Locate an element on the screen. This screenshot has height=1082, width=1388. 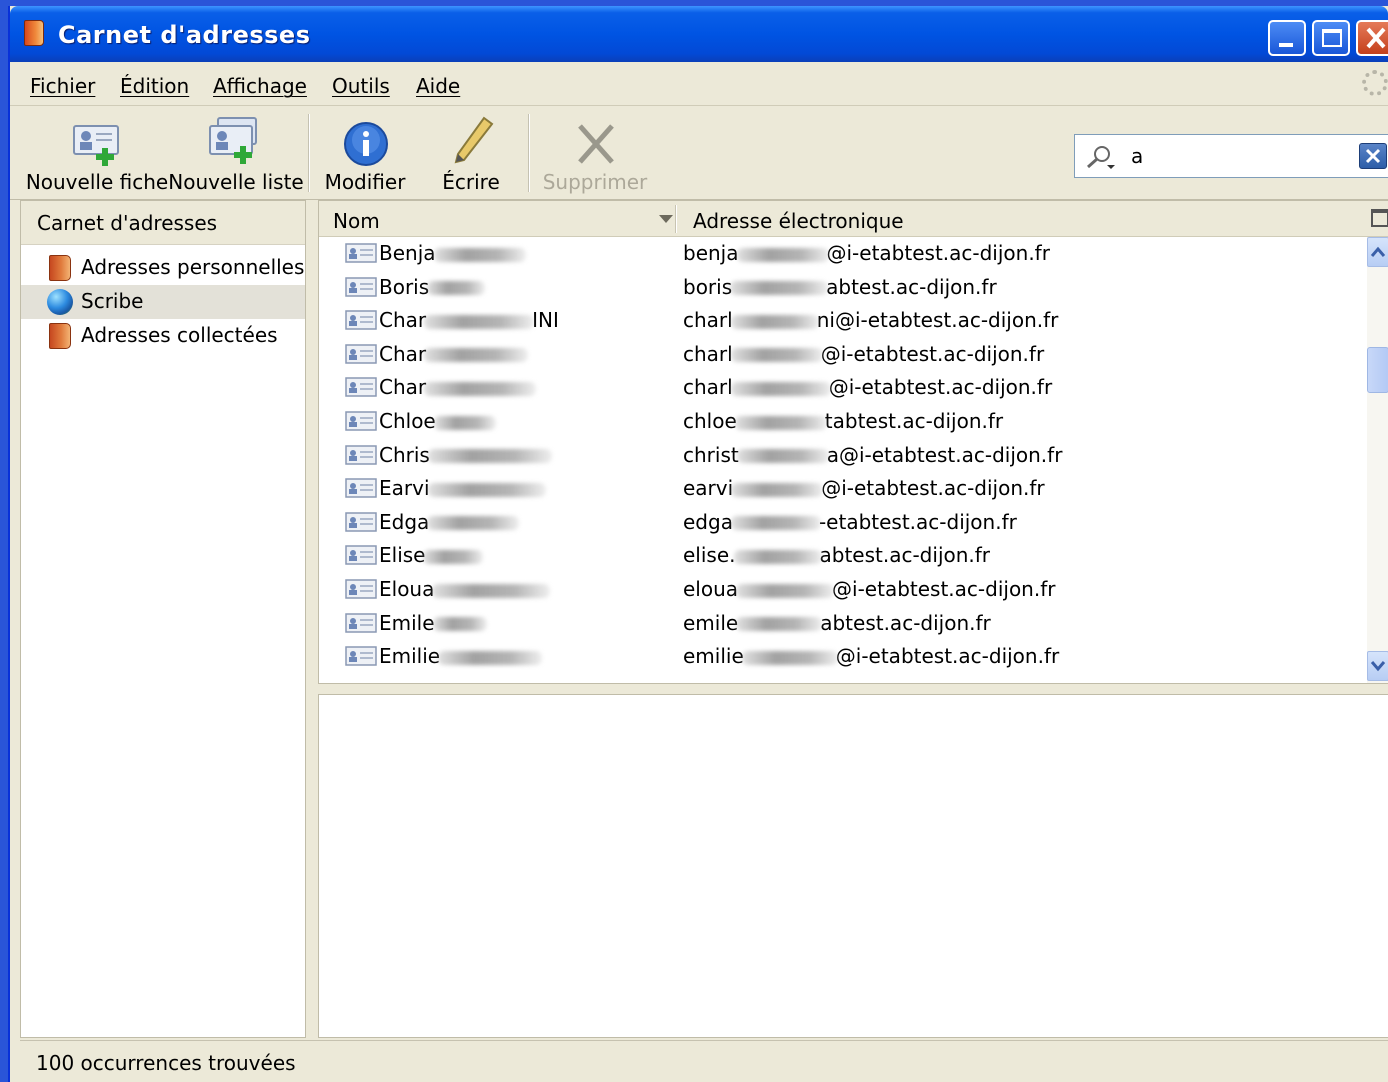
chevron-up-icon is located at coordinates (1378, 251).